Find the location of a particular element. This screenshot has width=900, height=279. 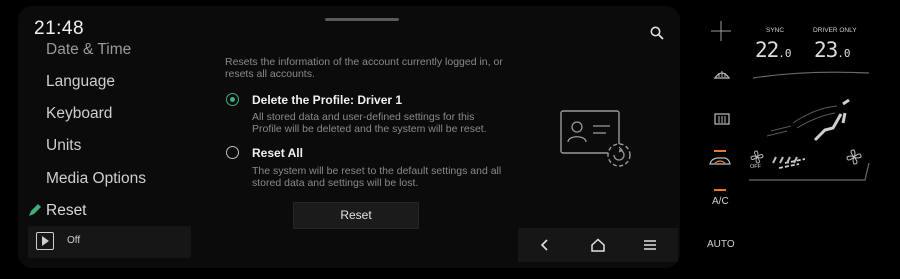

fan-status: OFF is located at coordinates (755, 167).